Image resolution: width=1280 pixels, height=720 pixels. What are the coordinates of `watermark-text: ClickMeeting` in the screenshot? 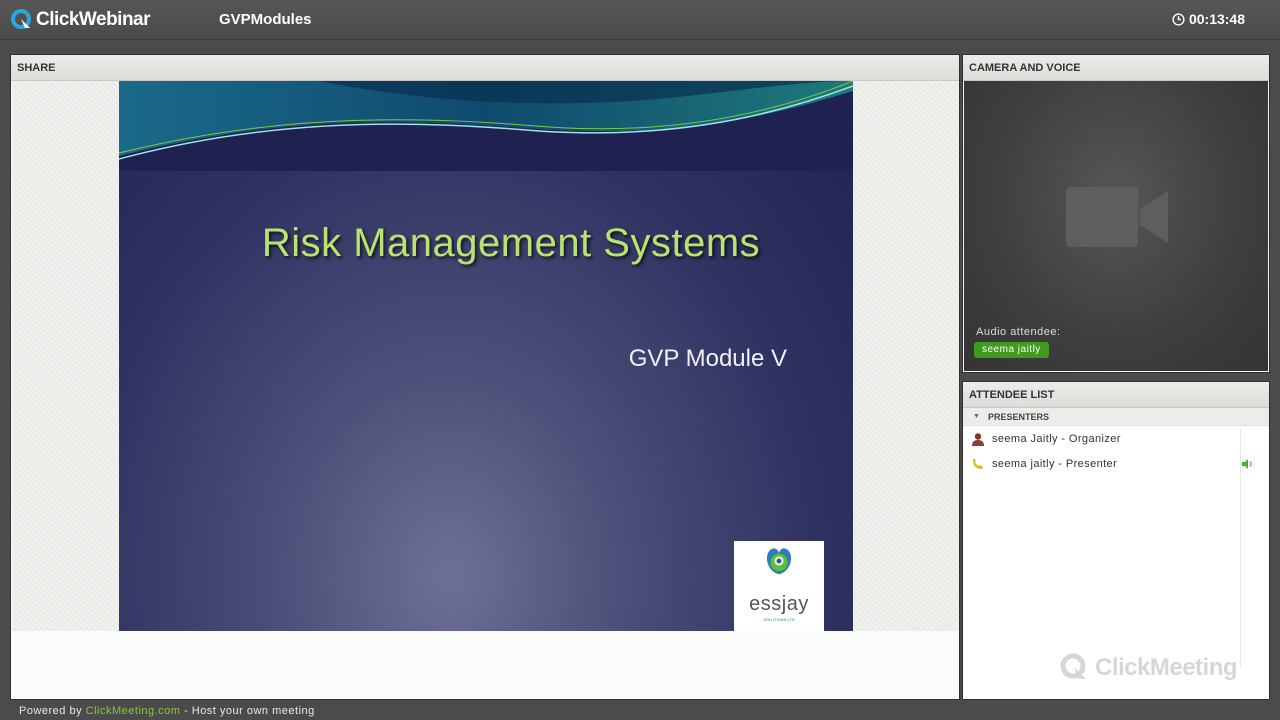 It's located at (1166, 667).